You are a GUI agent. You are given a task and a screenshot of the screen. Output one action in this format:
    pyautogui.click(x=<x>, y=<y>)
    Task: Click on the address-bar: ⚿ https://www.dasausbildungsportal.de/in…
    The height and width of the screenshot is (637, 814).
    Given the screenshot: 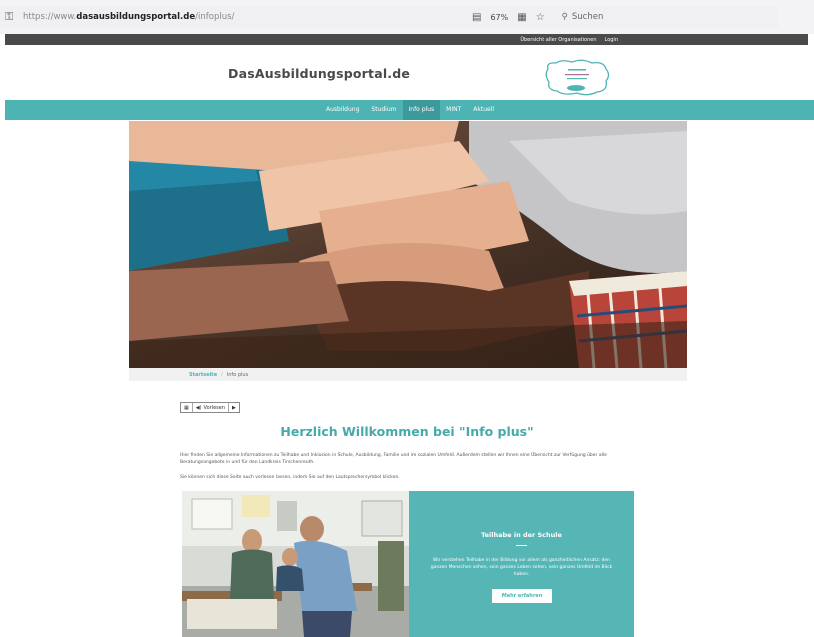 What is the action you would take?
    pyautogui.click(x=389, y=17)
    